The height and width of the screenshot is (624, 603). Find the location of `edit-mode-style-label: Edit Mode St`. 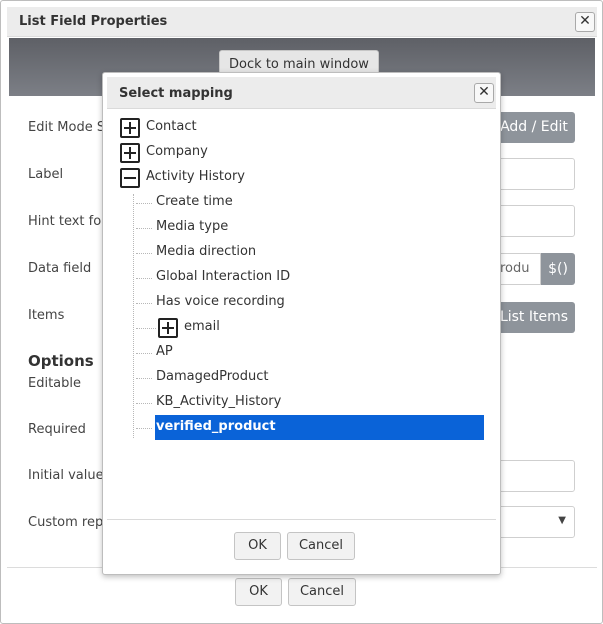

edit-mode-style-label: Edit Mode St is located at coordinates (69, 127).